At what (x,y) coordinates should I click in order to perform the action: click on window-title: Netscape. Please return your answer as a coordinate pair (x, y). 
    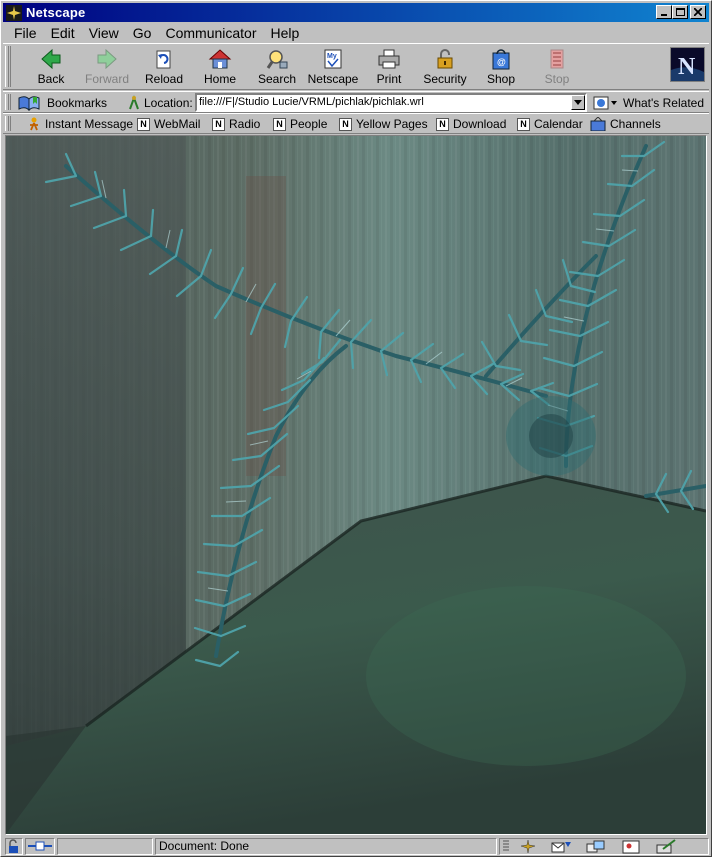
    Looking at the image, I should click on (56, 12).